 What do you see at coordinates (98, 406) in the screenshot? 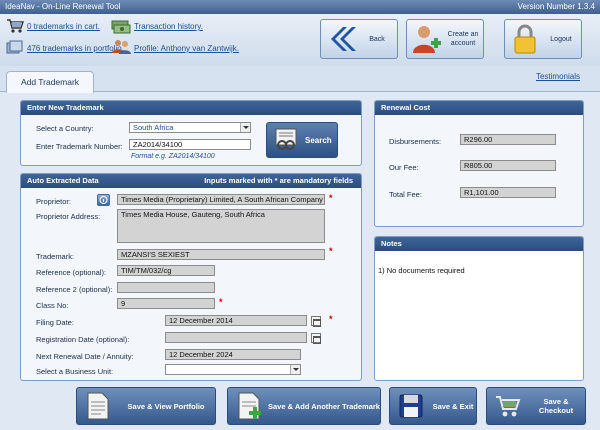
I see `document-icon` at bounding box center [98, 406].